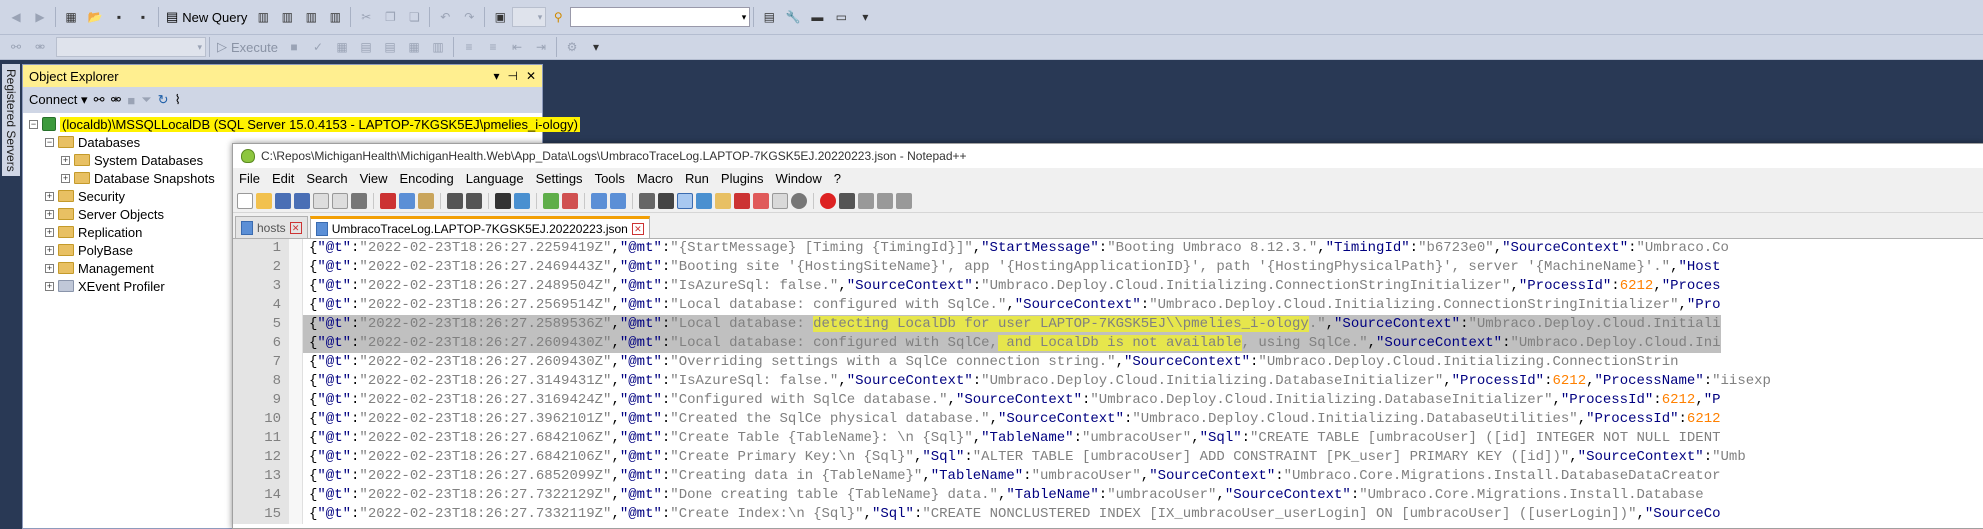  I want to click on redo-icon: ↷, so click(469, 17).